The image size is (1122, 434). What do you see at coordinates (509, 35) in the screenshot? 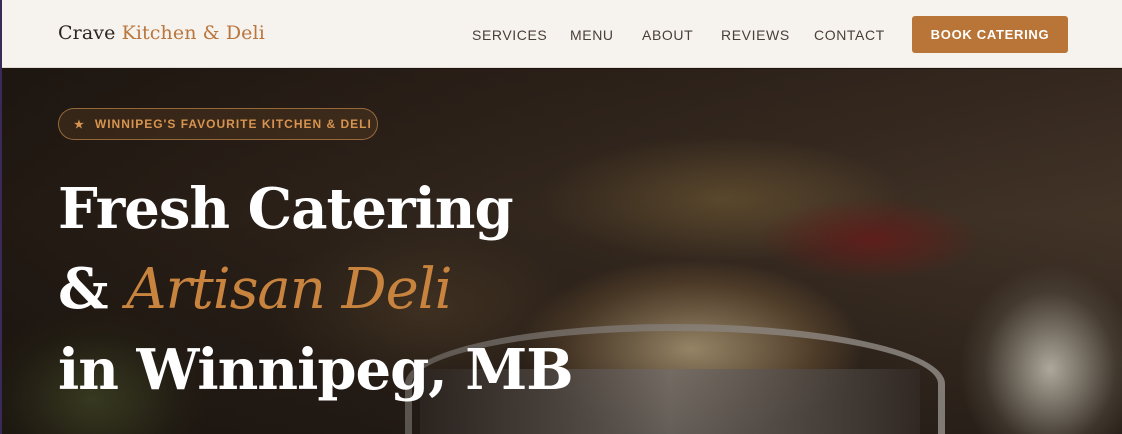
I see `nav-link-services: SERVICES` at bounding box center [509, 35].